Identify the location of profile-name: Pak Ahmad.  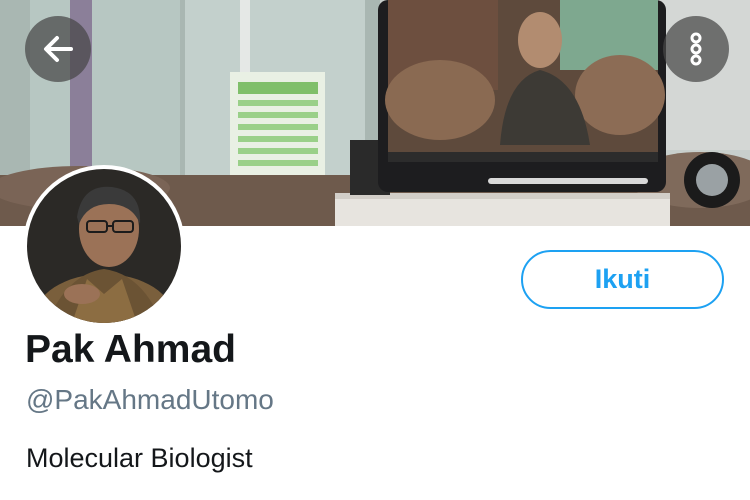
(130, 349).